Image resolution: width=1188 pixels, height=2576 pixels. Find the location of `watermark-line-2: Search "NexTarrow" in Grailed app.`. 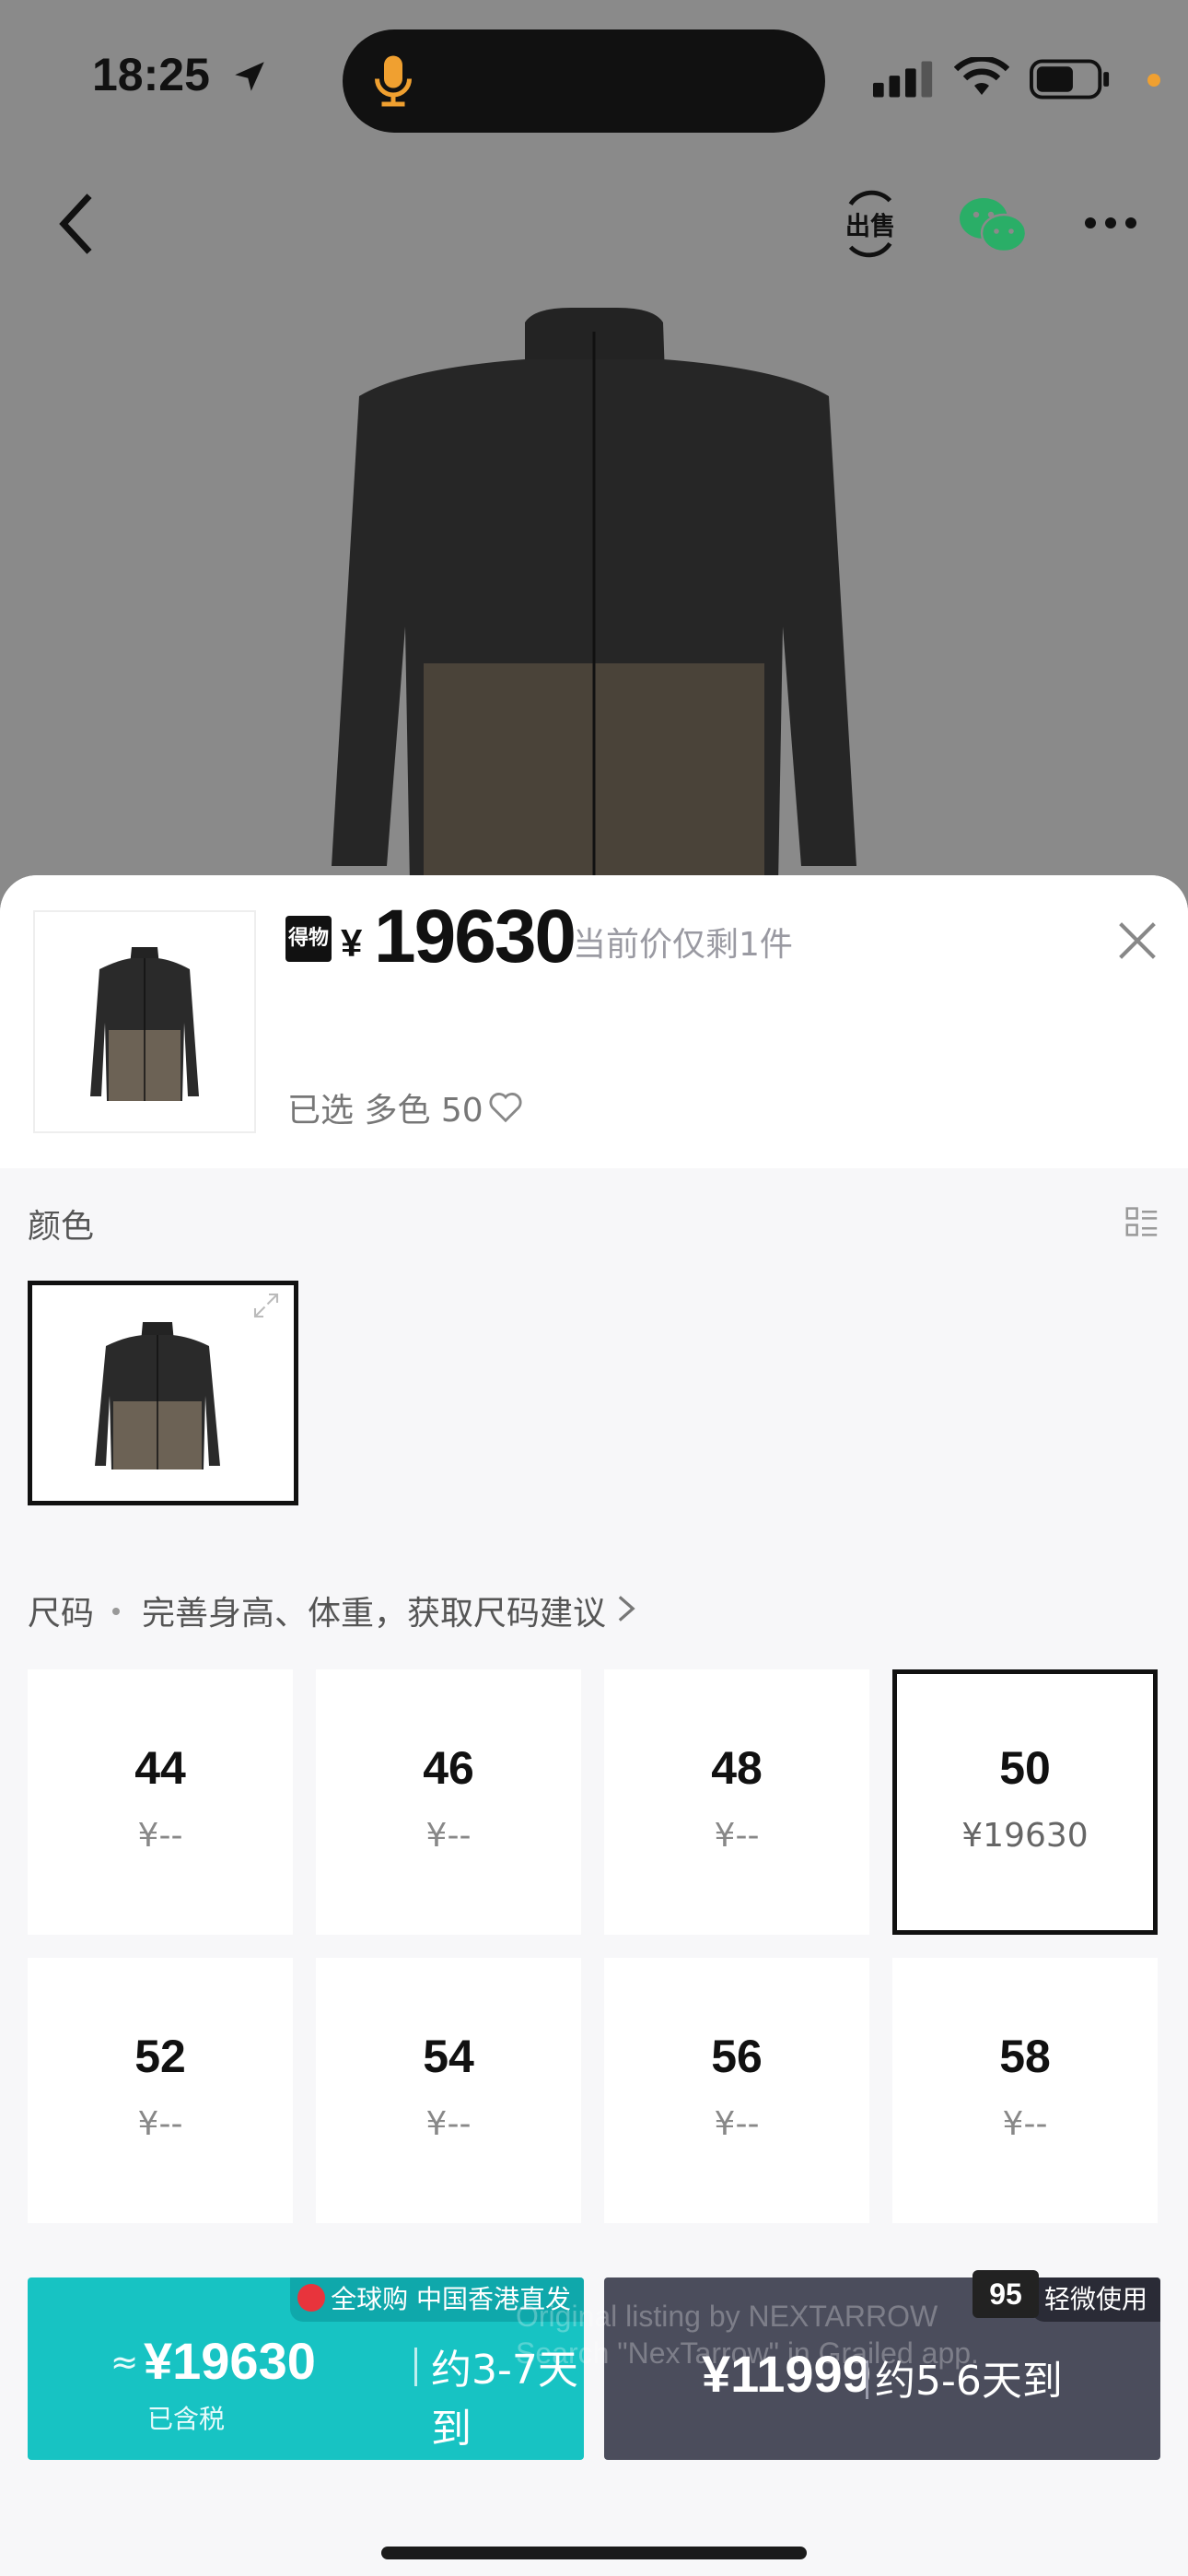

watermark-line-2: Search "NexTarrow" in Grailed app. is located at coordinates (747, 2353).